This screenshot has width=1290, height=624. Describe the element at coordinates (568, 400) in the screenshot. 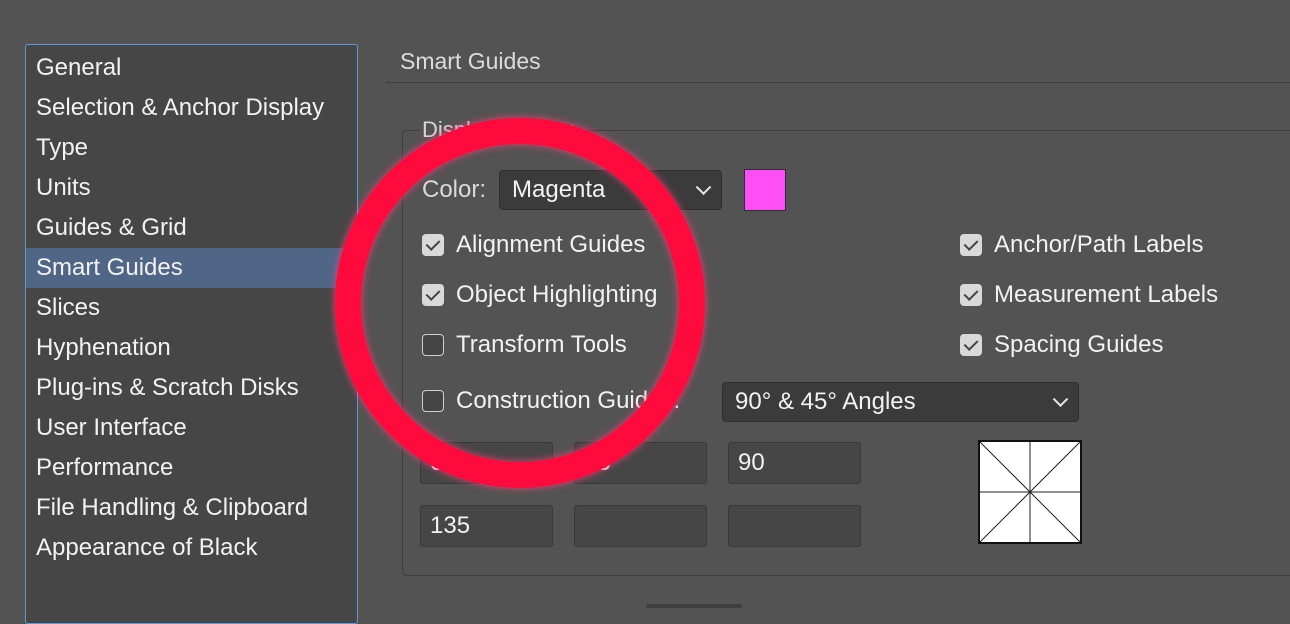

I see `construction-guides-label: Construction Guides:` at that location.